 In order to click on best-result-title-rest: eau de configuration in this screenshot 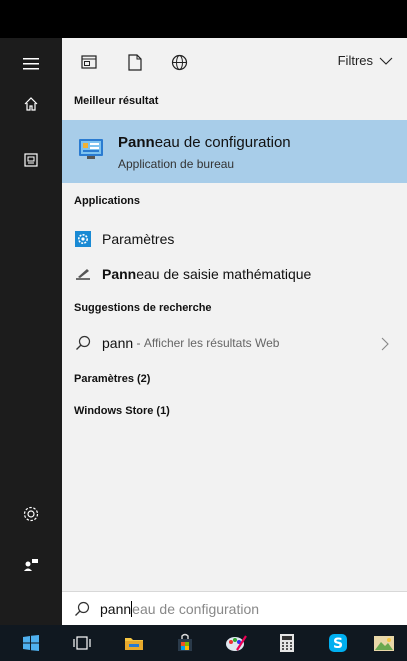, I will do `click(222, 142)`.